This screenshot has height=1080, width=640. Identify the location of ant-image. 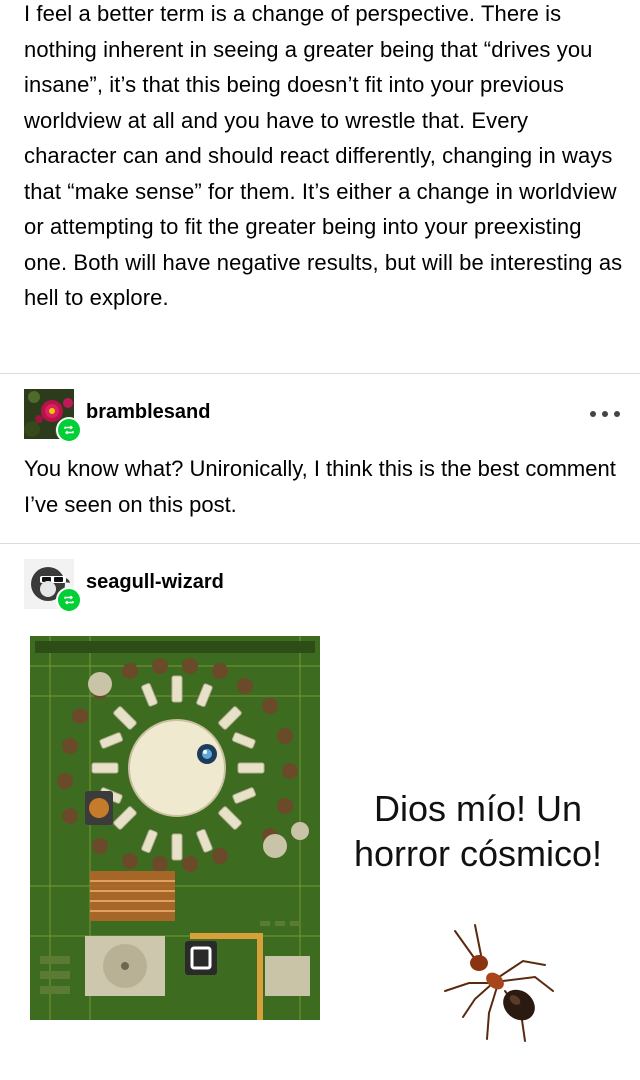
(500, 986).